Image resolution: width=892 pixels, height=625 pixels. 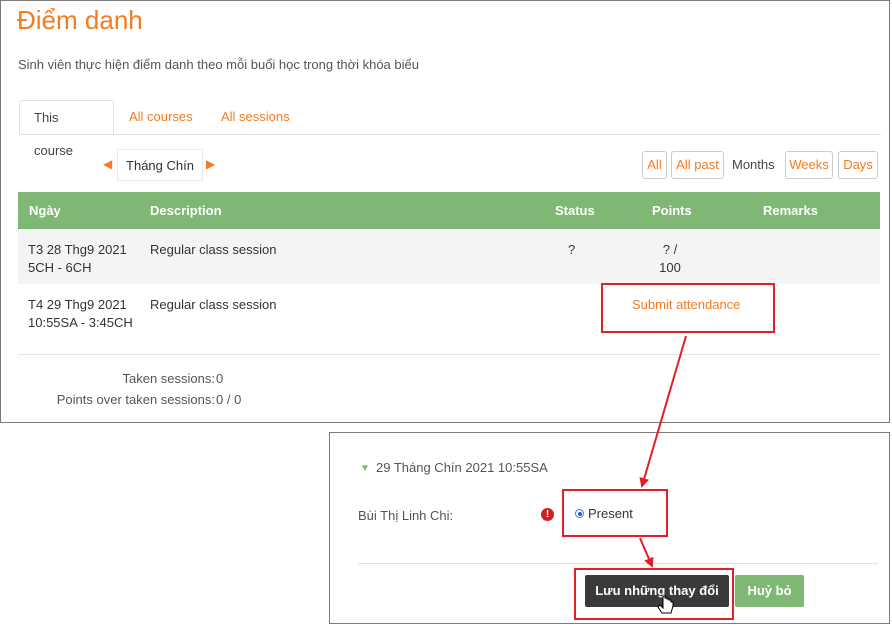 What do you see at coordinates (670, 267) in the screenshot?
I see `row-points-line2: 100` at bounding box center [670, 267].